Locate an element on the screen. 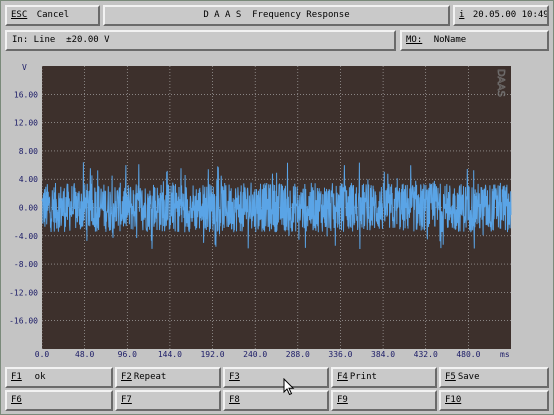 This screenshot has width=554, height=415. x-tick-label: 432.0 is located at coordinates (426, 354).